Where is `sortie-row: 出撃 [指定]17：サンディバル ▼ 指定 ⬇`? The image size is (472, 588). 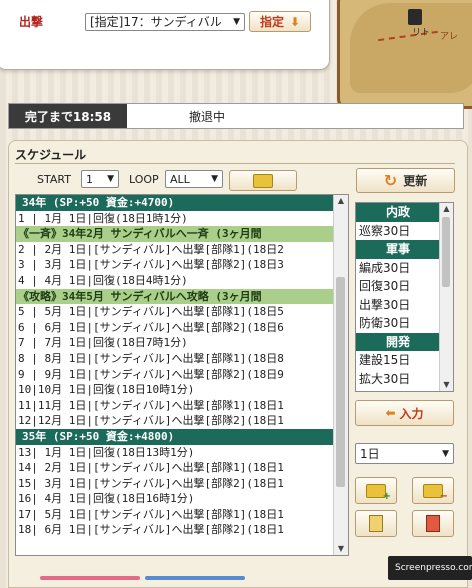
sortie-row: 出撃 [指定]17：サンディバル ▼ 指定 ⬇ is located at coordinates (165, 21).